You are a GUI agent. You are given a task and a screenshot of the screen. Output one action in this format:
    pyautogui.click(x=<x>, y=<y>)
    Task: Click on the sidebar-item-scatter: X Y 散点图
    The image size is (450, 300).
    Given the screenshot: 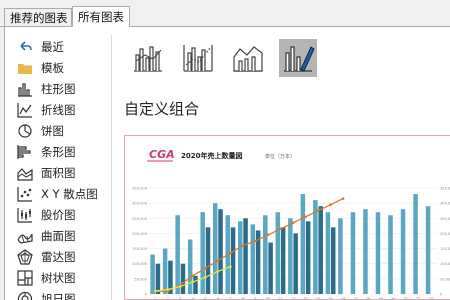 What is the action you would take?
    pyautogui.click(x=62, y=194)
    